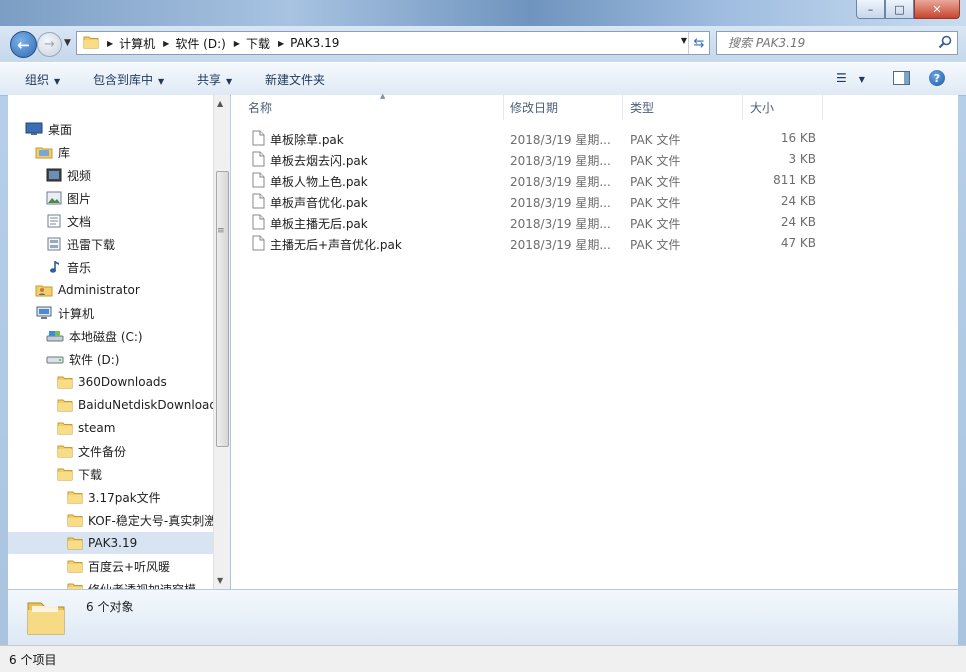 The width and height of the screenshot is (966, 672). What do you see at coordinates (135, 405) in the screenshot?
I see `tree-item-folder: BaiduNetdiskDownload` at bounding box center [135, 405].